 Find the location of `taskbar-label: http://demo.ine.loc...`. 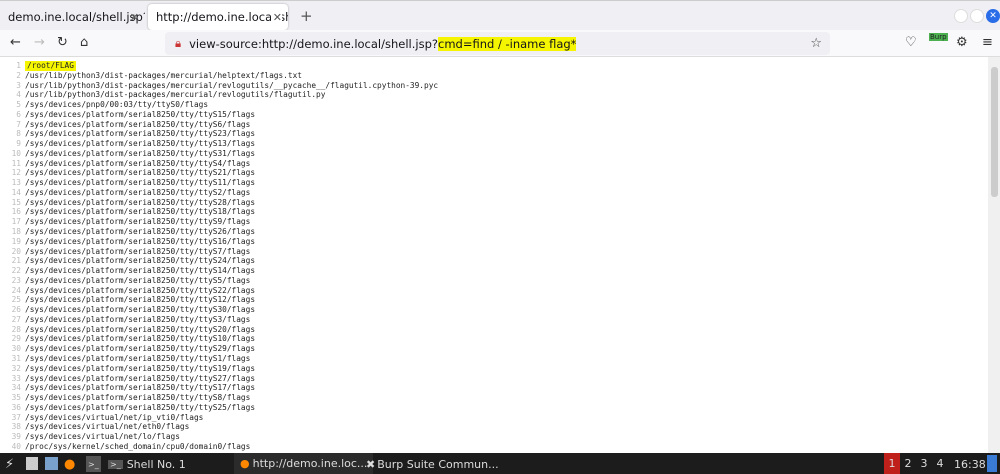

taskbar-label: http://demo.ine.loc... is located at coordinates (310, 463).